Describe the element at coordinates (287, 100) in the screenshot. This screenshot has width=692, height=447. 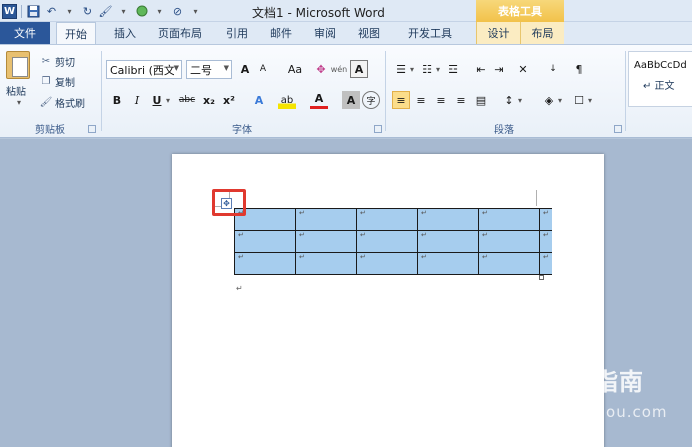
I see `highlight-button: ab` at that location.